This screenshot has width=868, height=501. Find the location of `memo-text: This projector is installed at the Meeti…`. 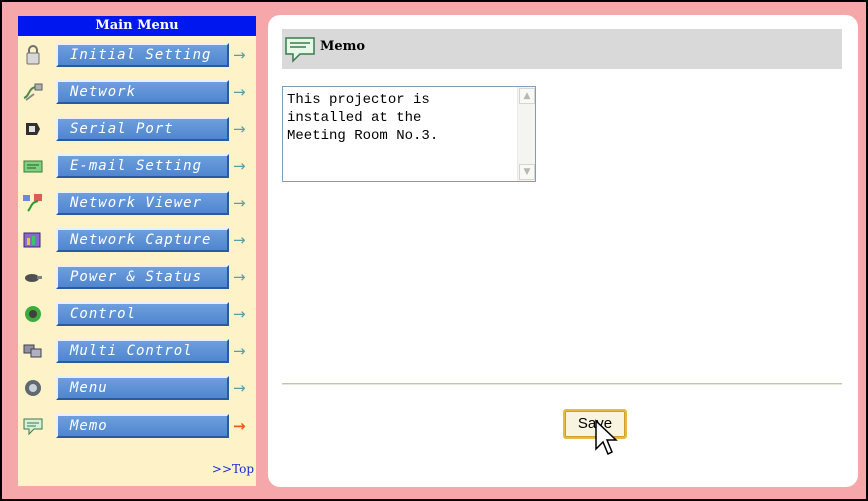

memo-text: This projector is installed at the Meeti… is located at coordinates (399, 118).